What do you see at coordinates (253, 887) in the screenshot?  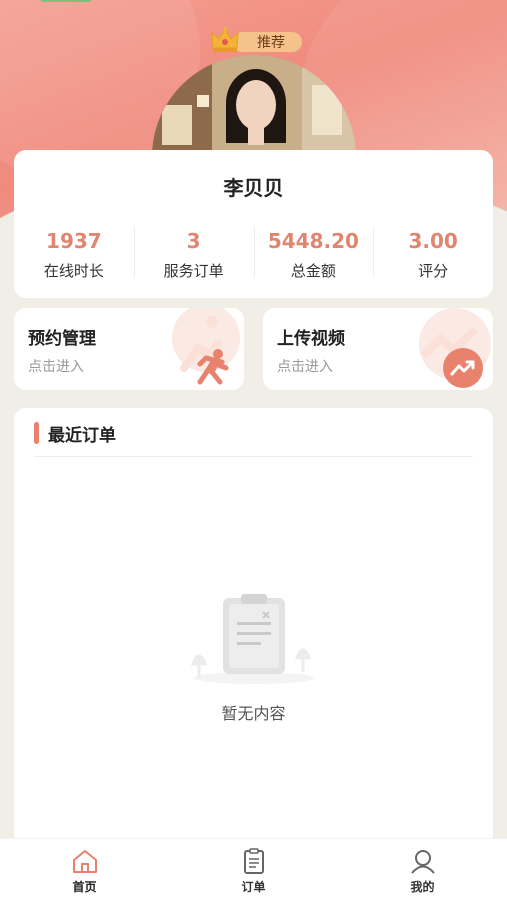 I see `tab-label: 订单` at bounding box center [253, 887].